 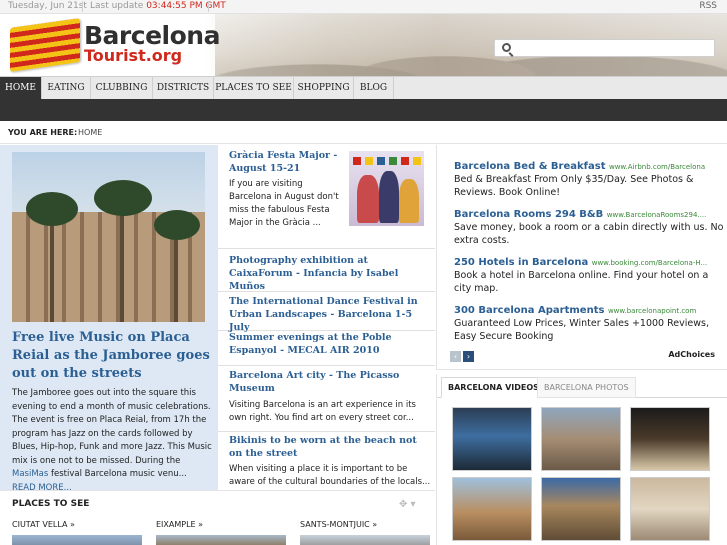 What do you see at coordinates (254, 88) in the screenshot?
I see `nav-places-to-see: PLACES TO SEE` at bounding box center [254, 88].